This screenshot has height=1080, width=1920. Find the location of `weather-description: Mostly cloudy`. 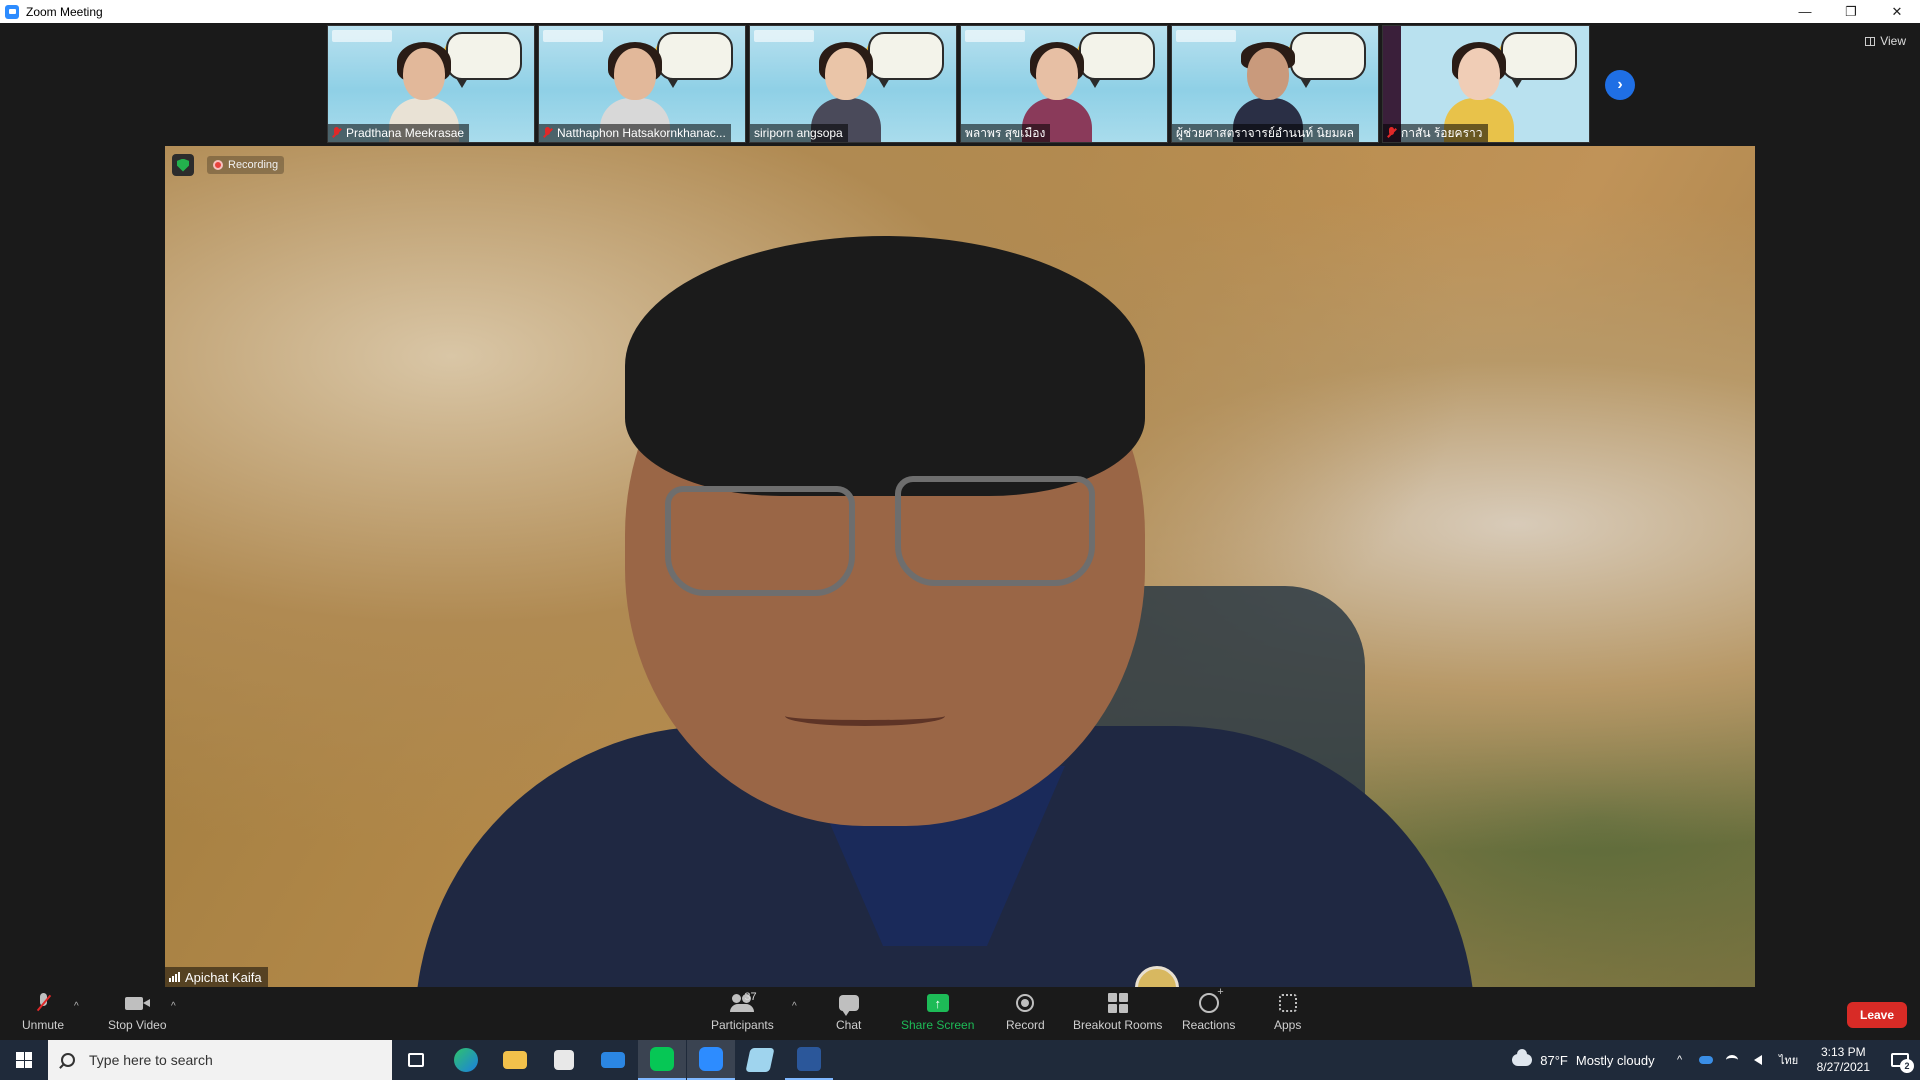

weather-description: Mostly cloudy is located at coordinates (1615, 1060).